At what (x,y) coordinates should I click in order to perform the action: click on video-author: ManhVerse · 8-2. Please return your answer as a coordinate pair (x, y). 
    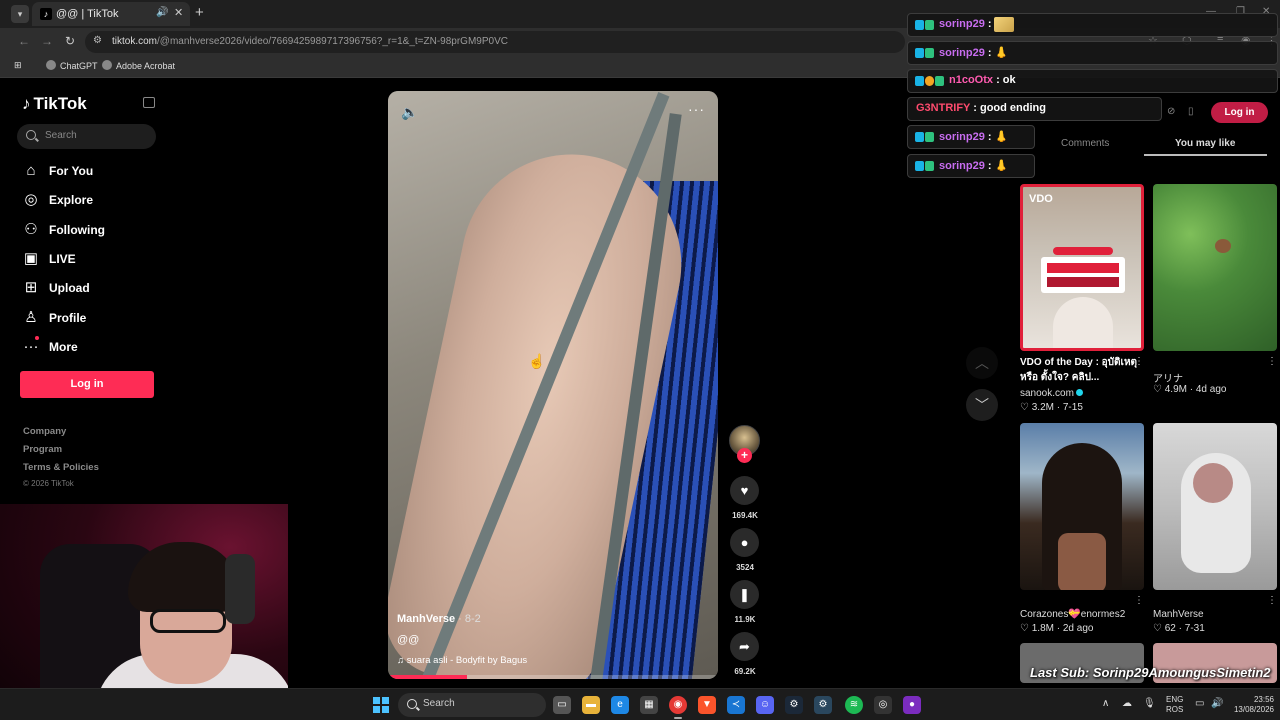
    Looking at the image, I should click on (439, 619).